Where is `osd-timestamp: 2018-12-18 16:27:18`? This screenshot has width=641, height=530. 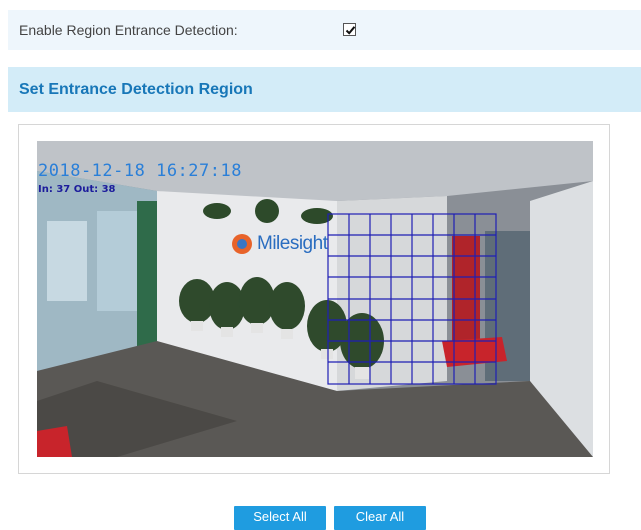 osd-timestamp: 2018-12-18 16:27:18 is located at coordinates (140, 171).